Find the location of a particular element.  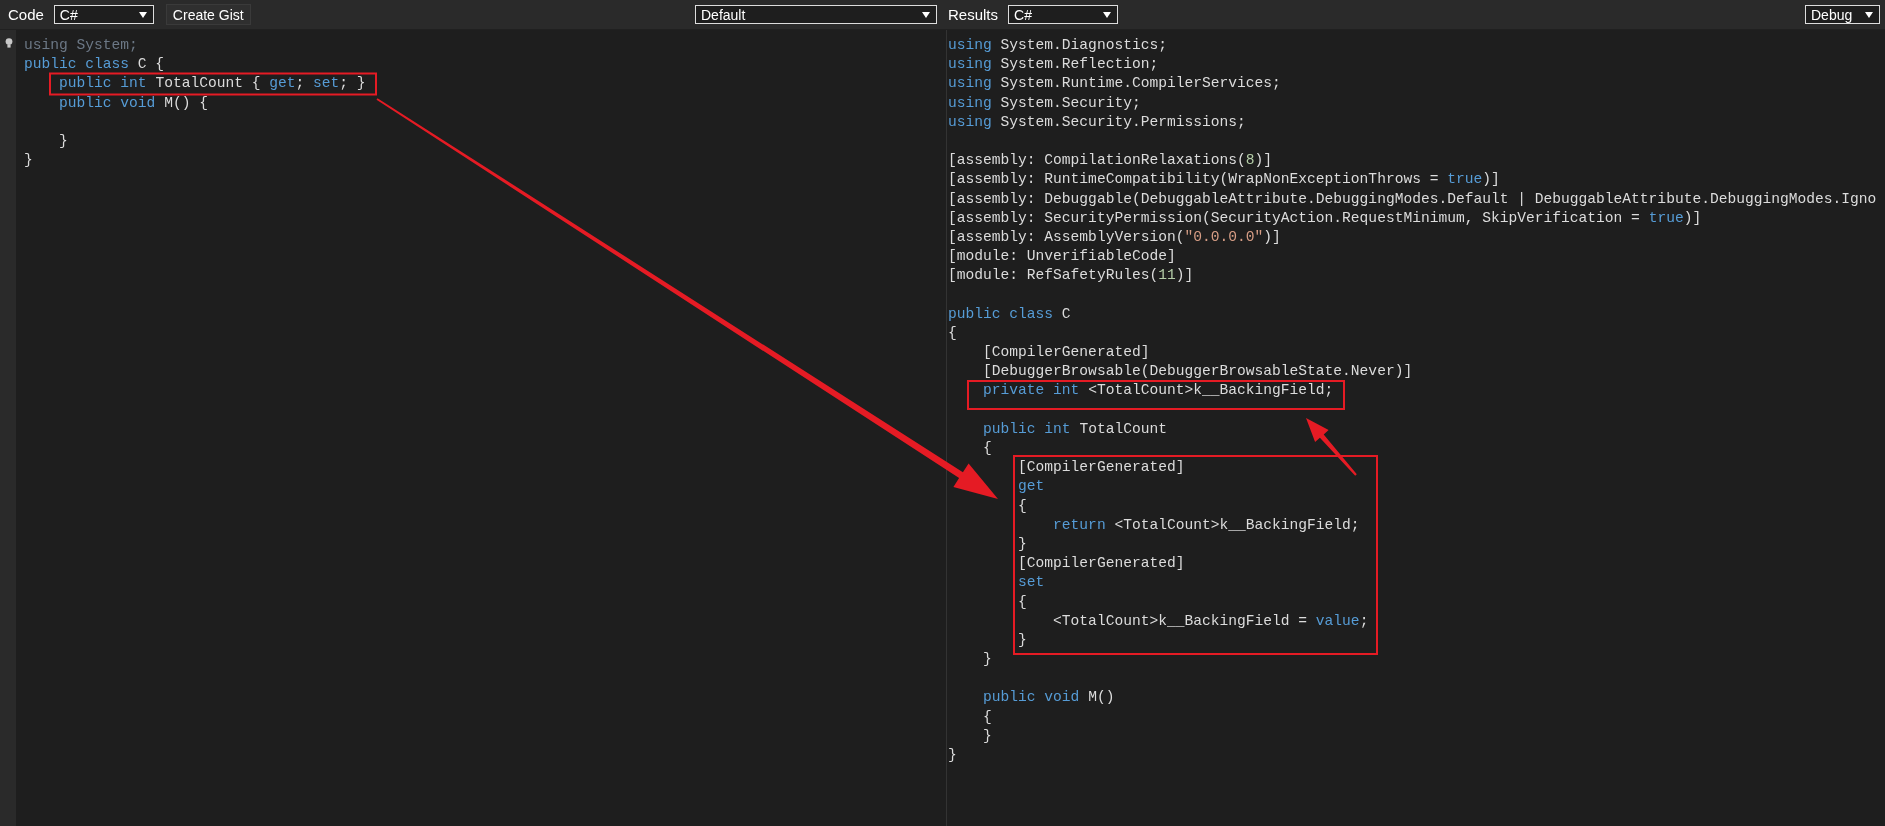

create-gist-button: Create Gist is located at coordinates (208, 14).